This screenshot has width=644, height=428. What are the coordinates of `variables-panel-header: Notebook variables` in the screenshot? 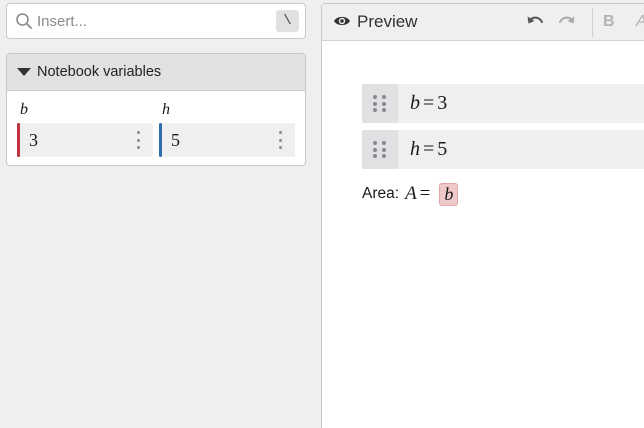 It's located at (156, 72).